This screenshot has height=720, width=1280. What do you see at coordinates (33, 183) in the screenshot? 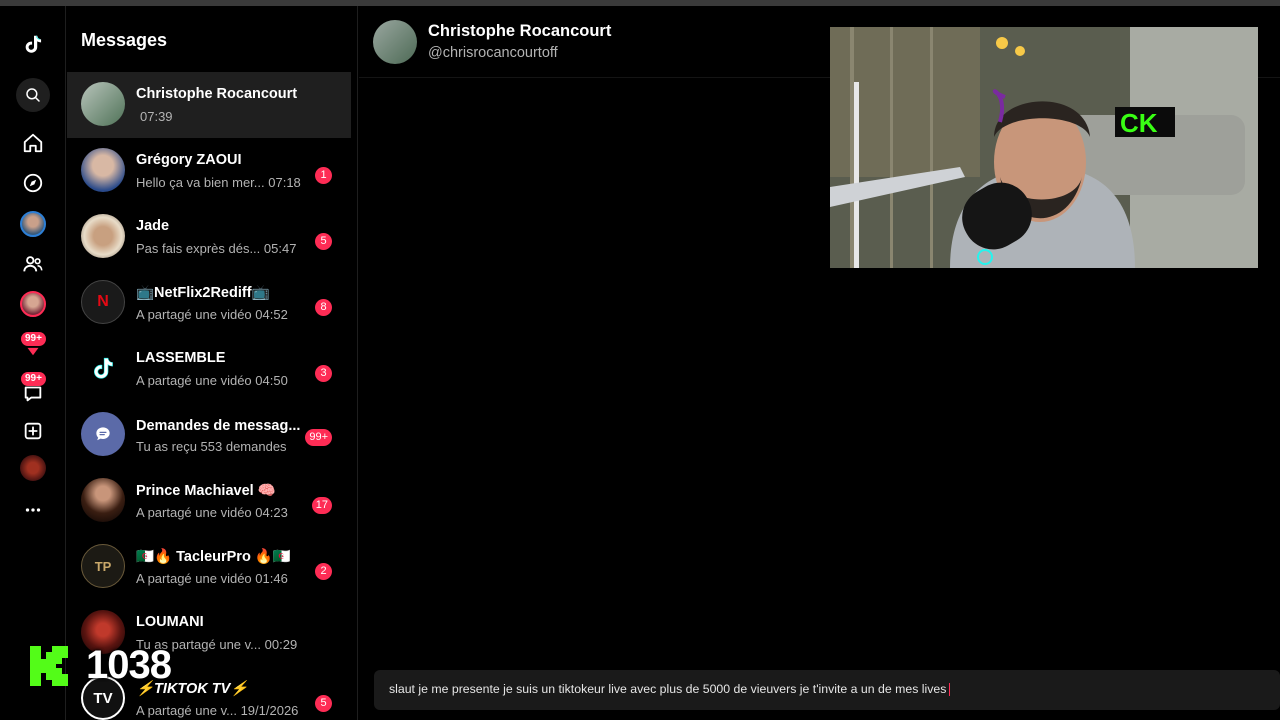
I see `explore-compass-icon` at bounding box center [33, 183].